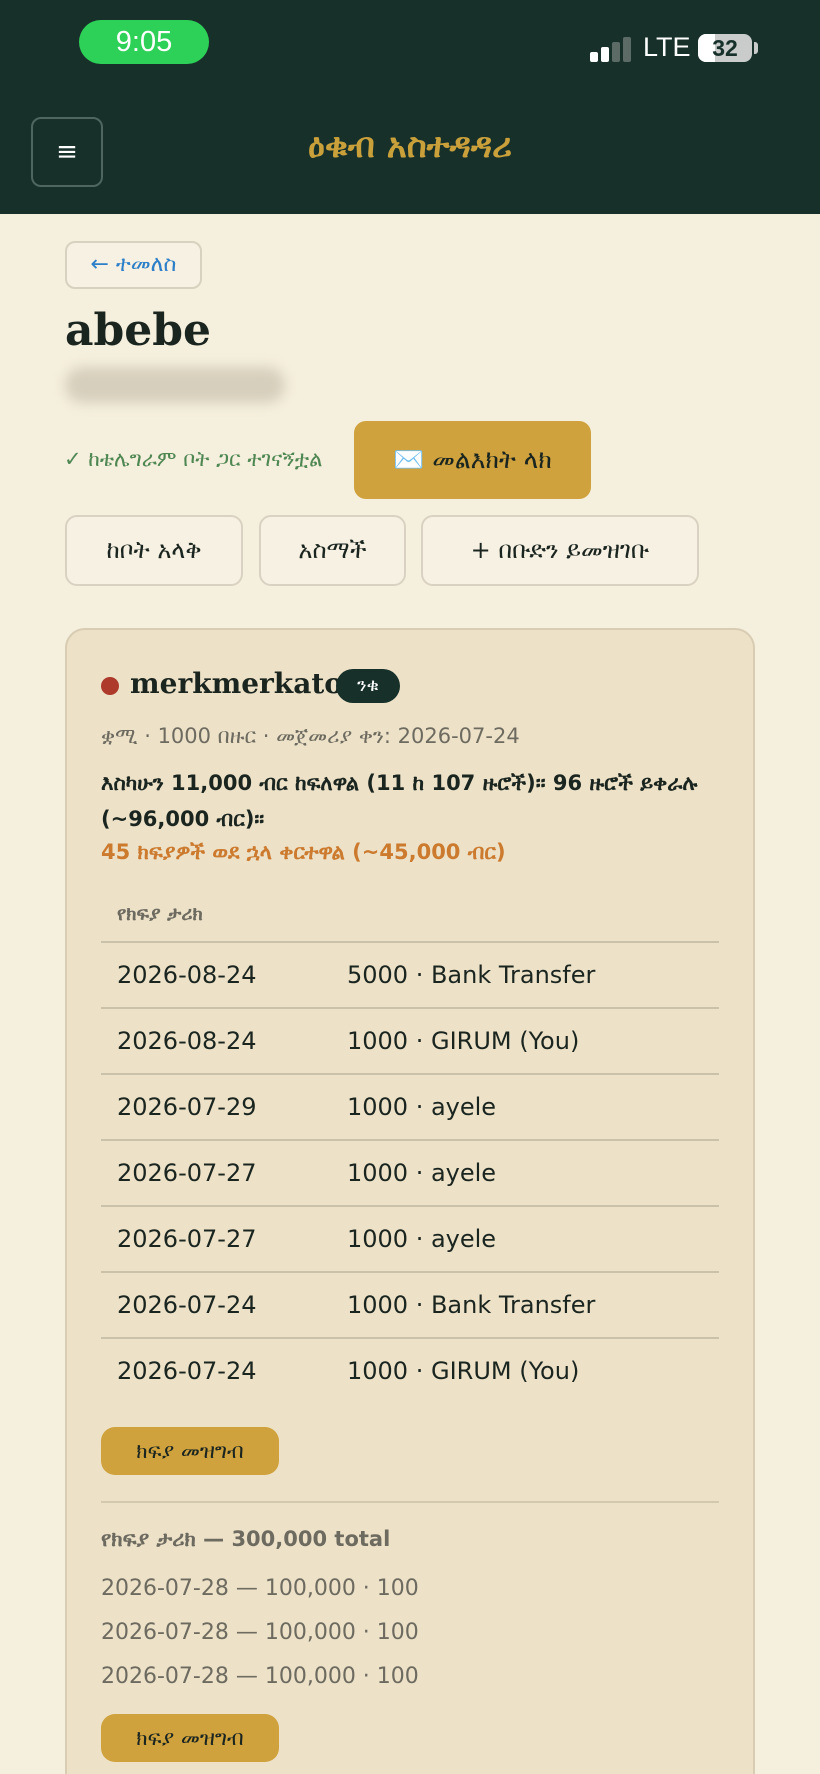  Describe the element at coordinates (560, 550) in the screenshot. I see `register-group-button: + በቡድን ይመዝገቡ` at that location.